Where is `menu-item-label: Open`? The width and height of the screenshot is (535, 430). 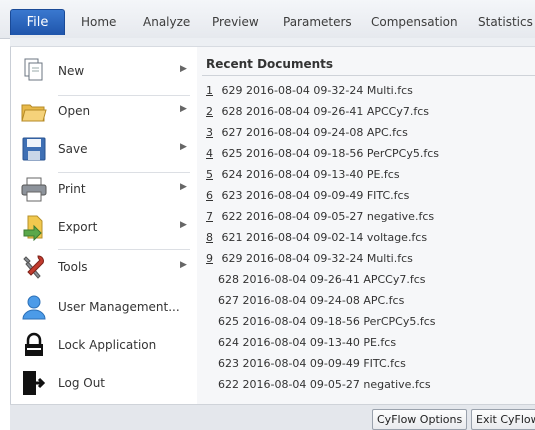 menu-item-label: Open is located at coordinates (74, 111).